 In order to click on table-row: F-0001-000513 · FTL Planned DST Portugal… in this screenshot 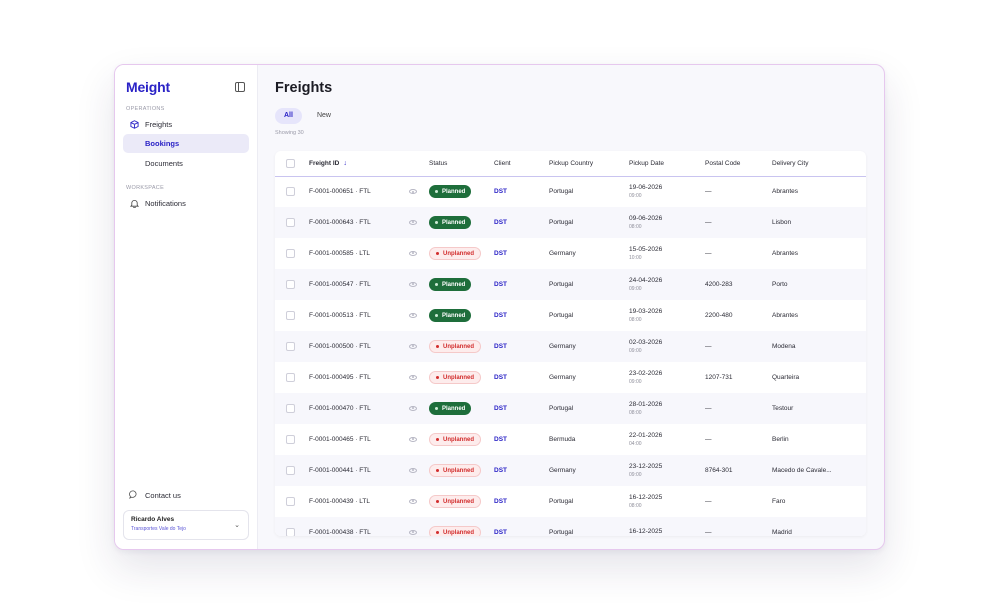, I will do `click(570, 315)`.